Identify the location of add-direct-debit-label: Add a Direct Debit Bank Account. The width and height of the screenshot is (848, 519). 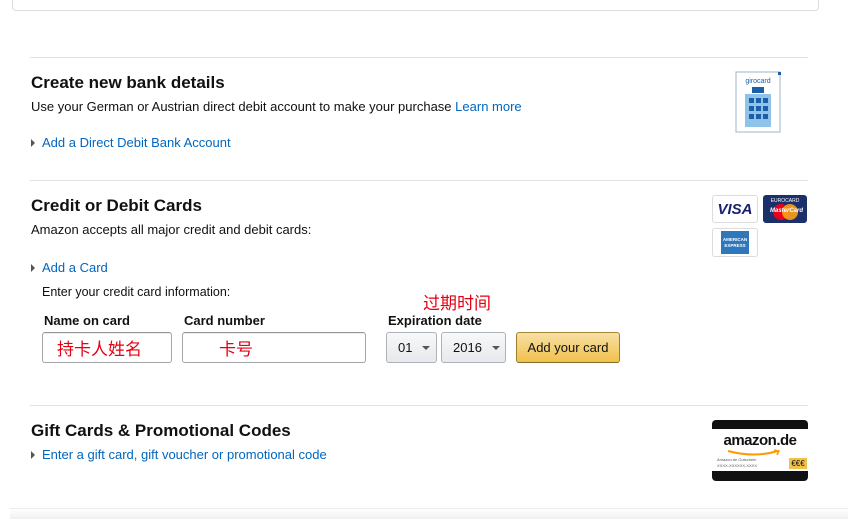
(136, 142).